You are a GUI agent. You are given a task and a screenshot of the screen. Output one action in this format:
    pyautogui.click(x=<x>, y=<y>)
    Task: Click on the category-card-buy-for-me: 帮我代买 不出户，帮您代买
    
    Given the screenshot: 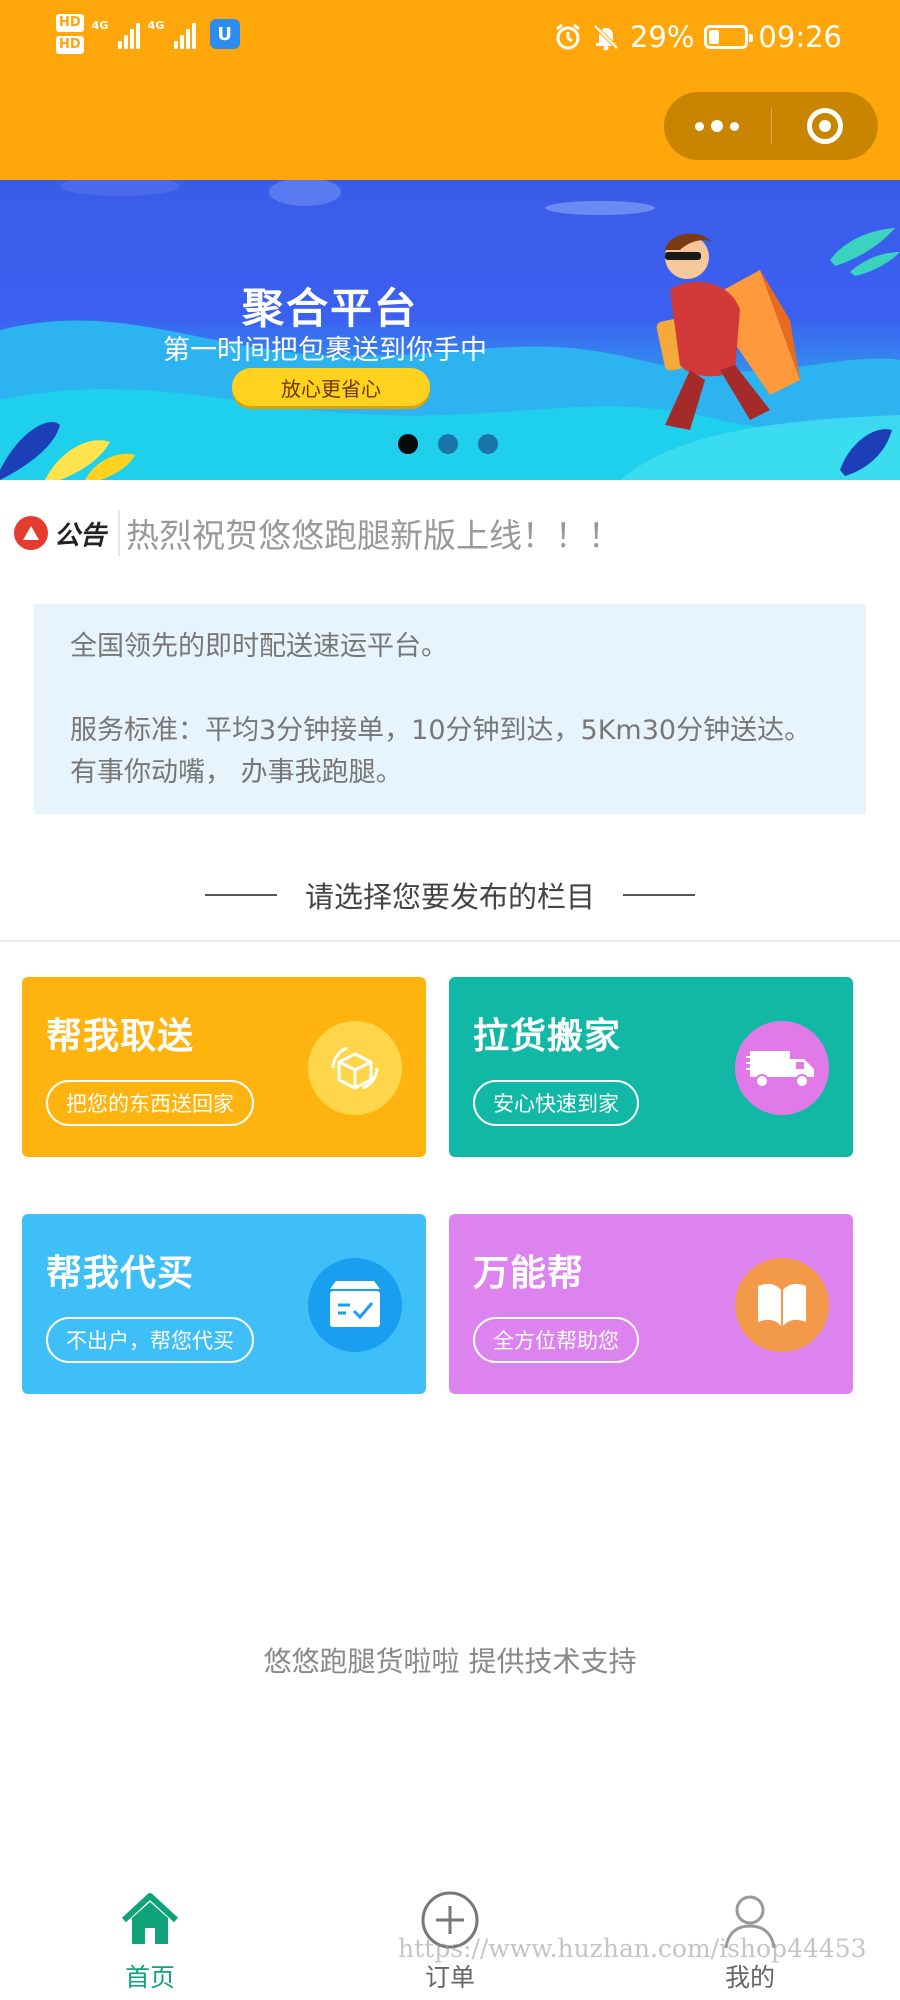 What is the action you would take?
    pyautogui.click(x=224, y=1304)
    